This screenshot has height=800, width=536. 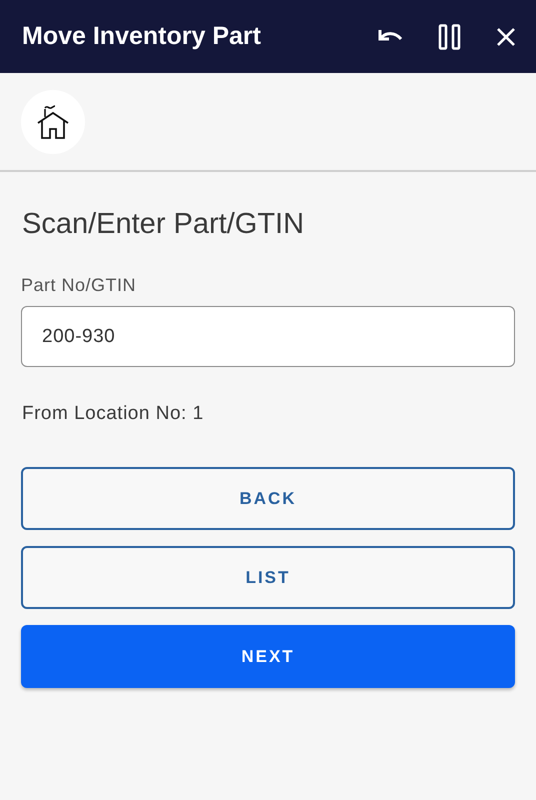 What do you see at coordinates (141, 36) in the screenshot?
I see `window-title: Move Inventory Part` at bounding box center [141, 36].